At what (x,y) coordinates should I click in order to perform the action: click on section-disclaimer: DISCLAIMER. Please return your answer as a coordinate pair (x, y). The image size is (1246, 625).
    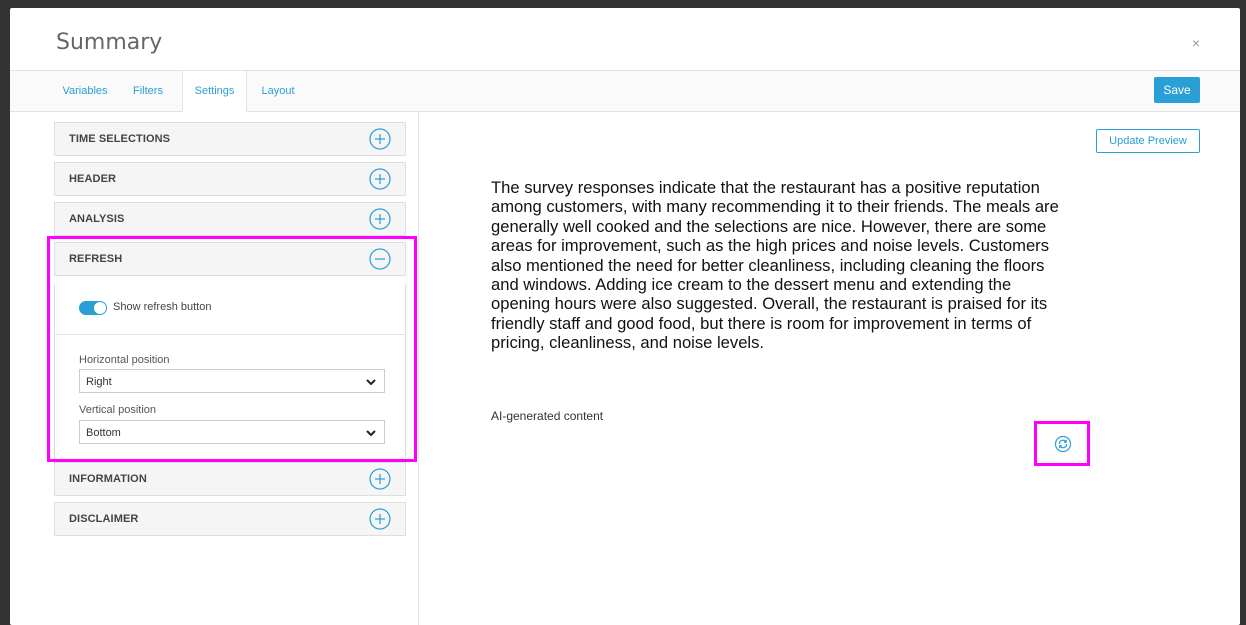
    Looking at the image, I should click on (230, 519).